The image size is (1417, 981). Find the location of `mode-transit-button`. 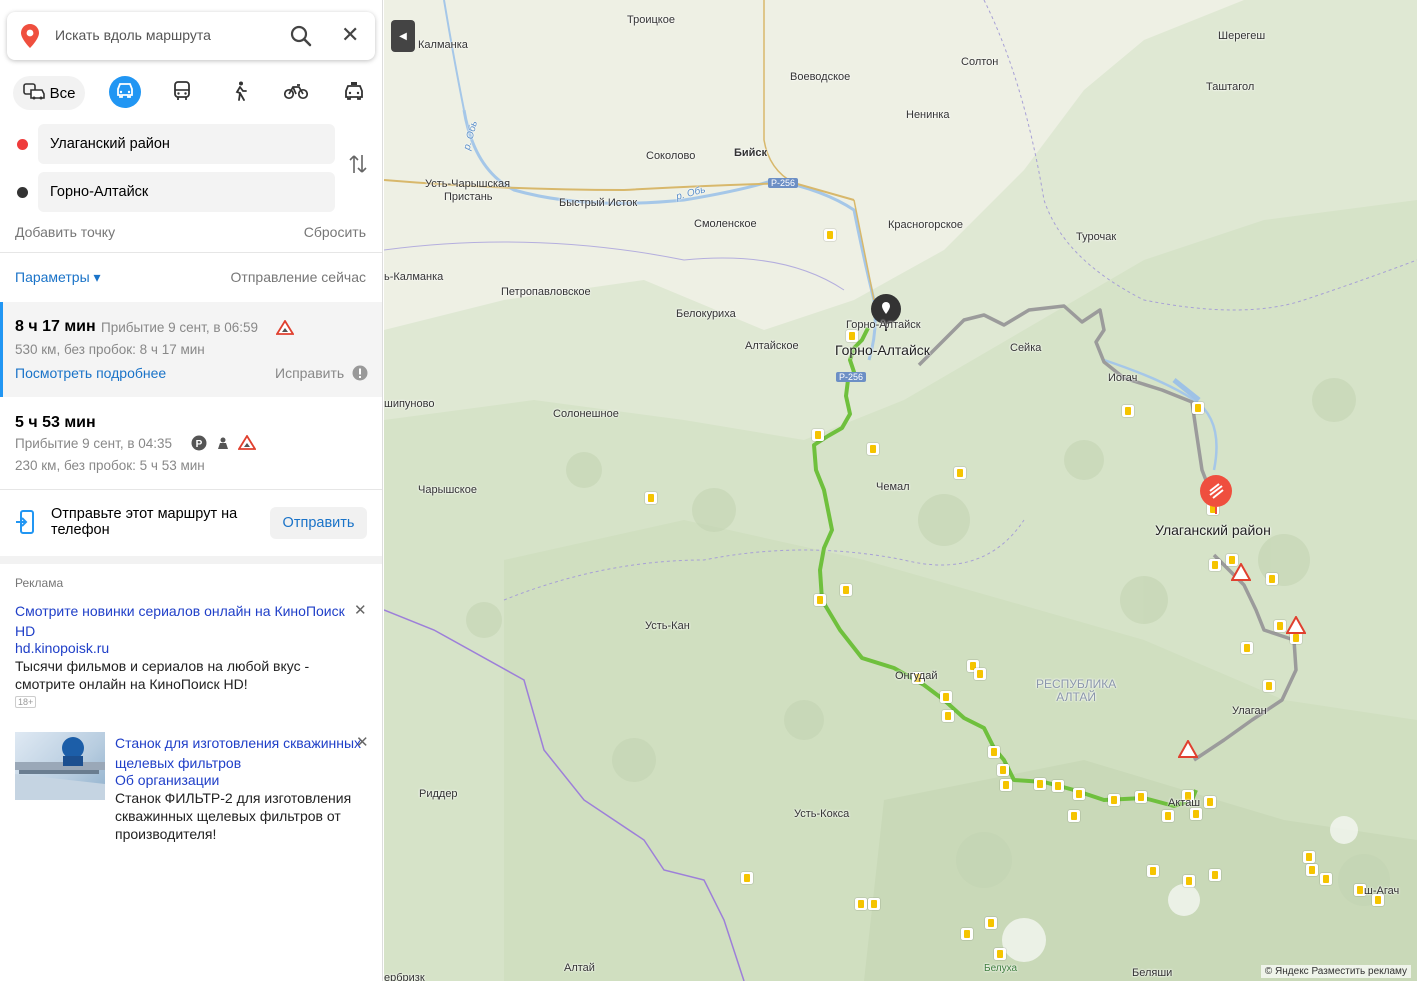

mode-transit-button is located at coordinates (182, 93).